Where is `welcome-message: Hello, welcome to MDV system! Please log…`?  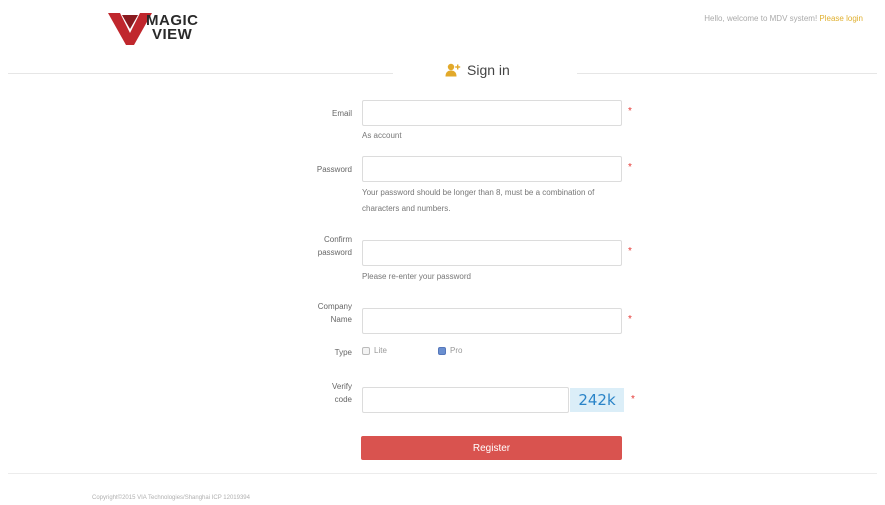 welcome-message: Hello, welcome to MDV system! Please log… is located at coordinates (783, 18).